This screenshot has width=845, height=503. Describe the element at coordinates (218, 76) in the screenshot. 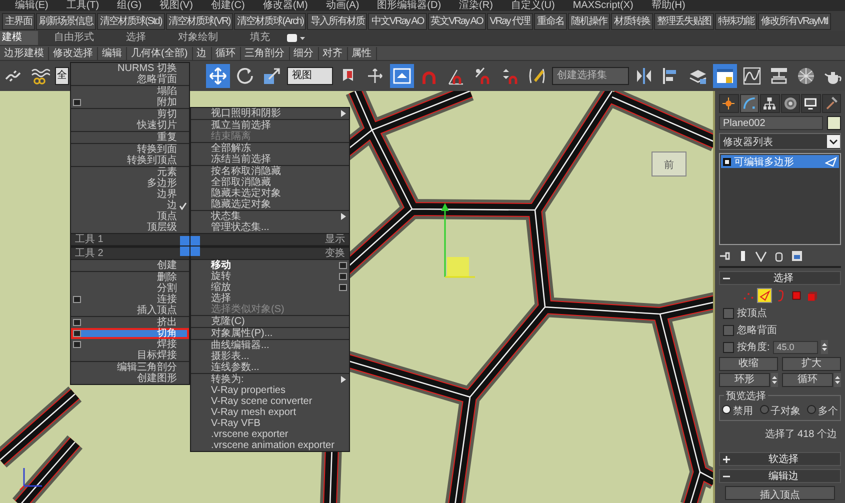

I see `move-icon` at that location.